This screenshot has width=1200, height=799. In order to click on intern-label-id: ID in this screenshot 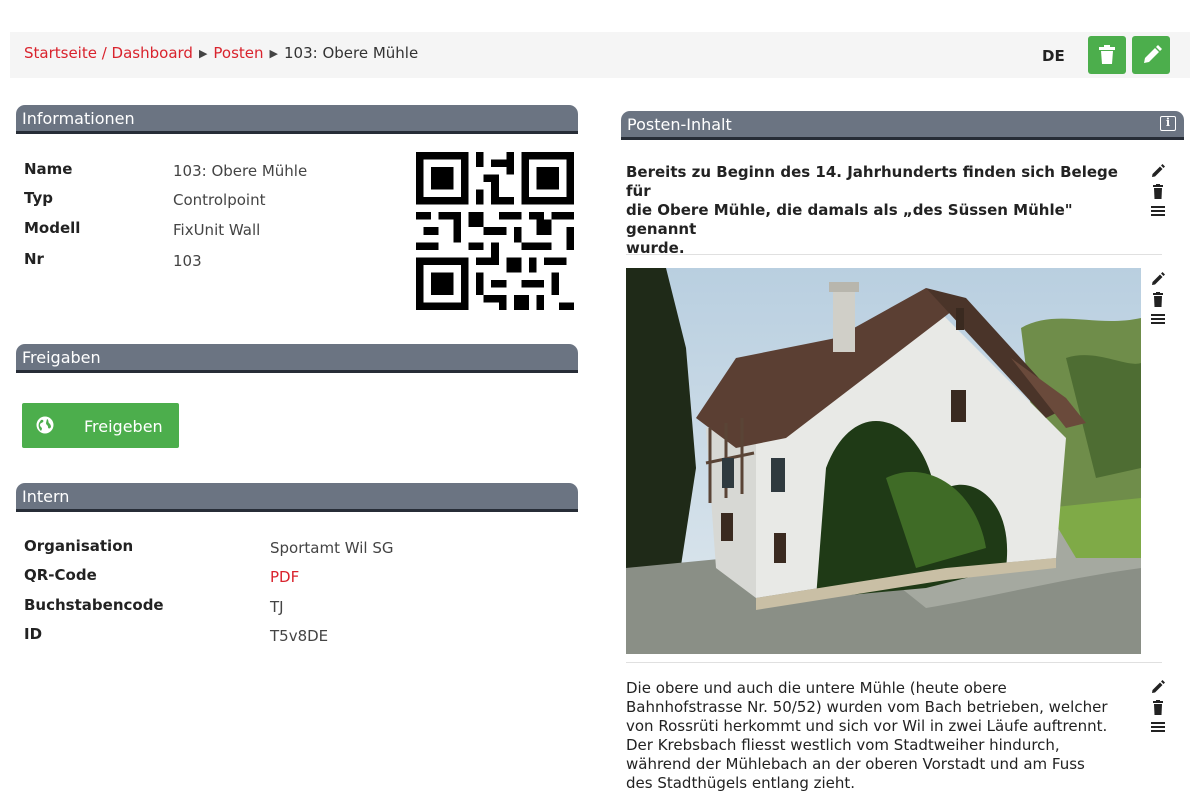, I will do `click(33, 634)`.